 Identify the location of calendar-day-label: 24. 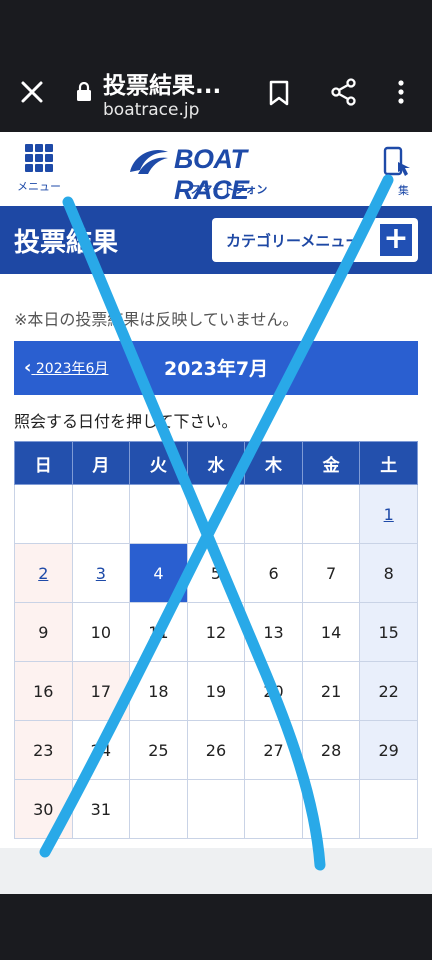
(101, 750).